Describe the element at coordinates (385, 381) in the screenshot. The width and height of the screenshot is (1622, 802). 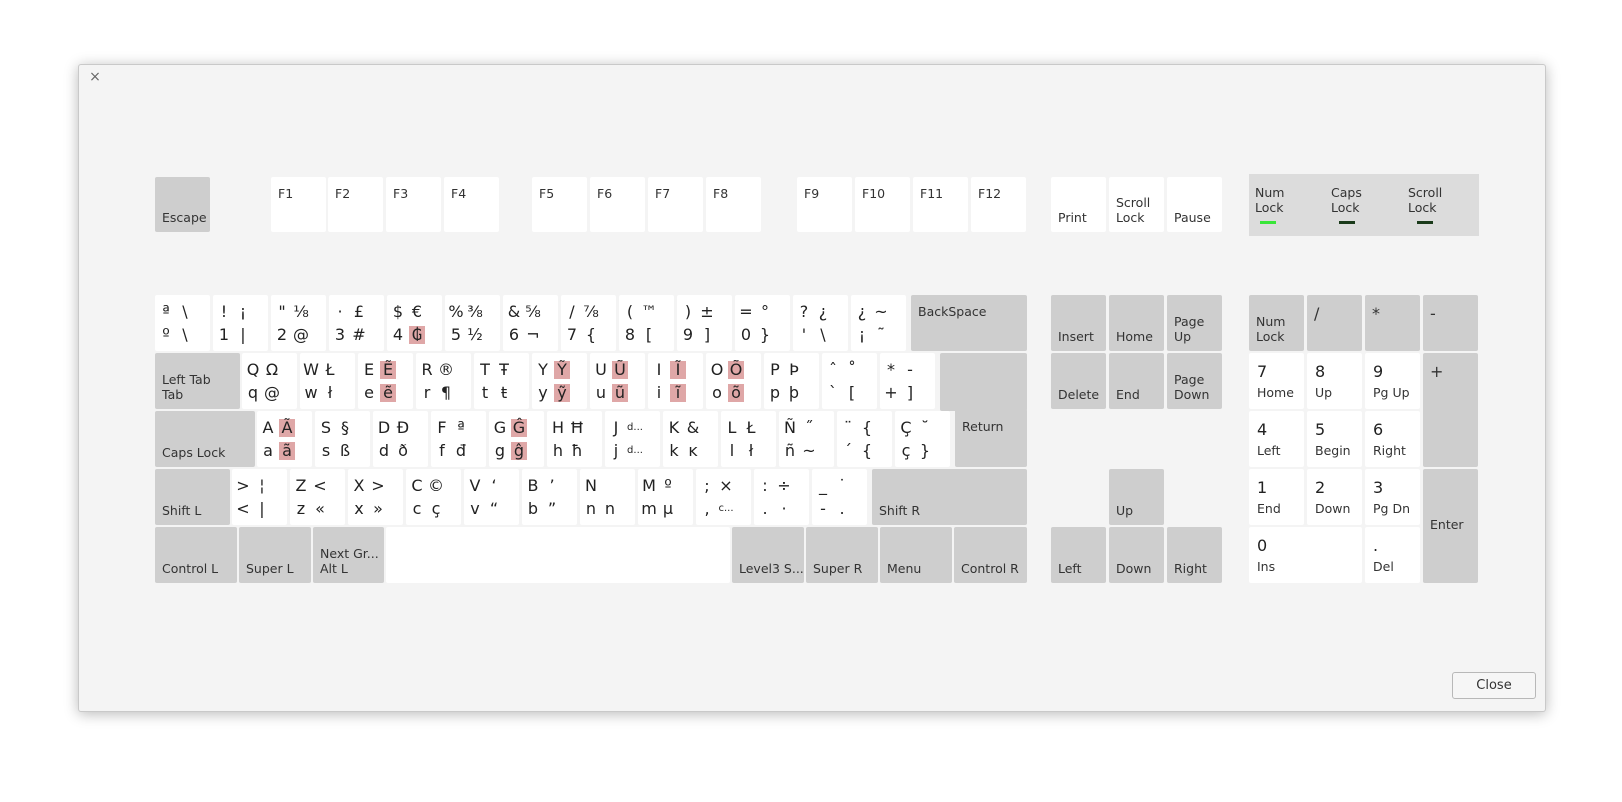
I see `row2-key-3: EẼeẽ` at that location.